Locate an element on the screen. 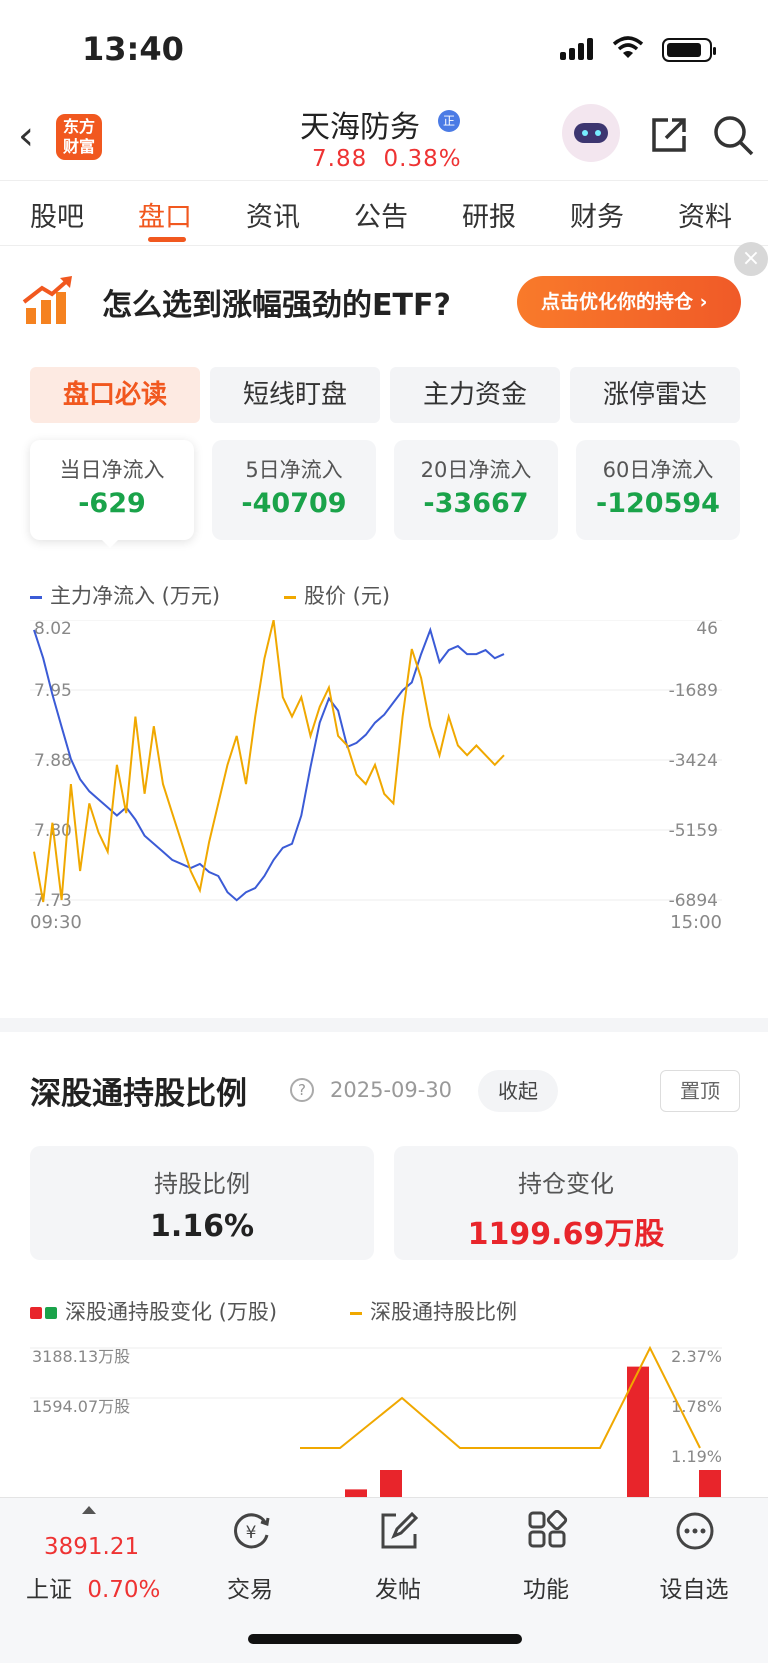 The height and width of the screenshot is (1663, 768). banner-cta-button: 点击优化你的持仓 › is located at coordinates (629, 302).